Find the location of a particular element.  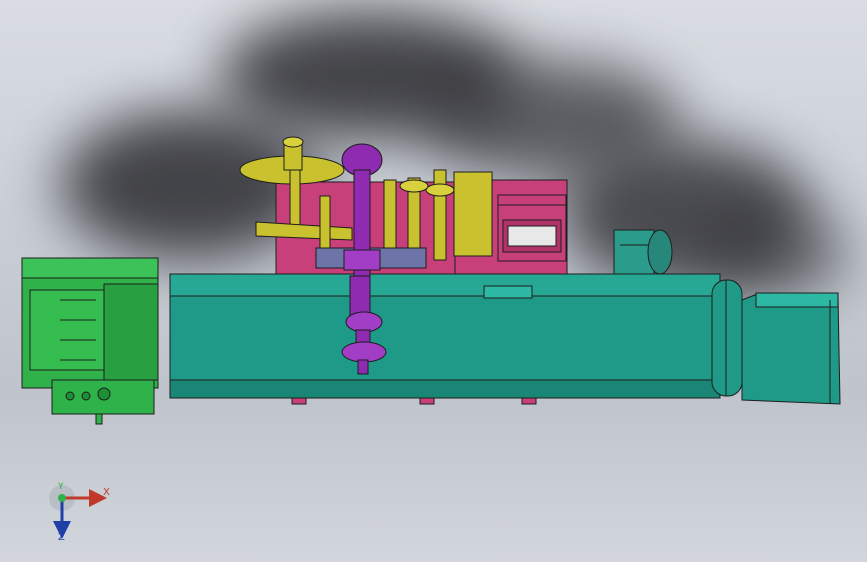

conveyor-feet is located at coordinates (414, 401).